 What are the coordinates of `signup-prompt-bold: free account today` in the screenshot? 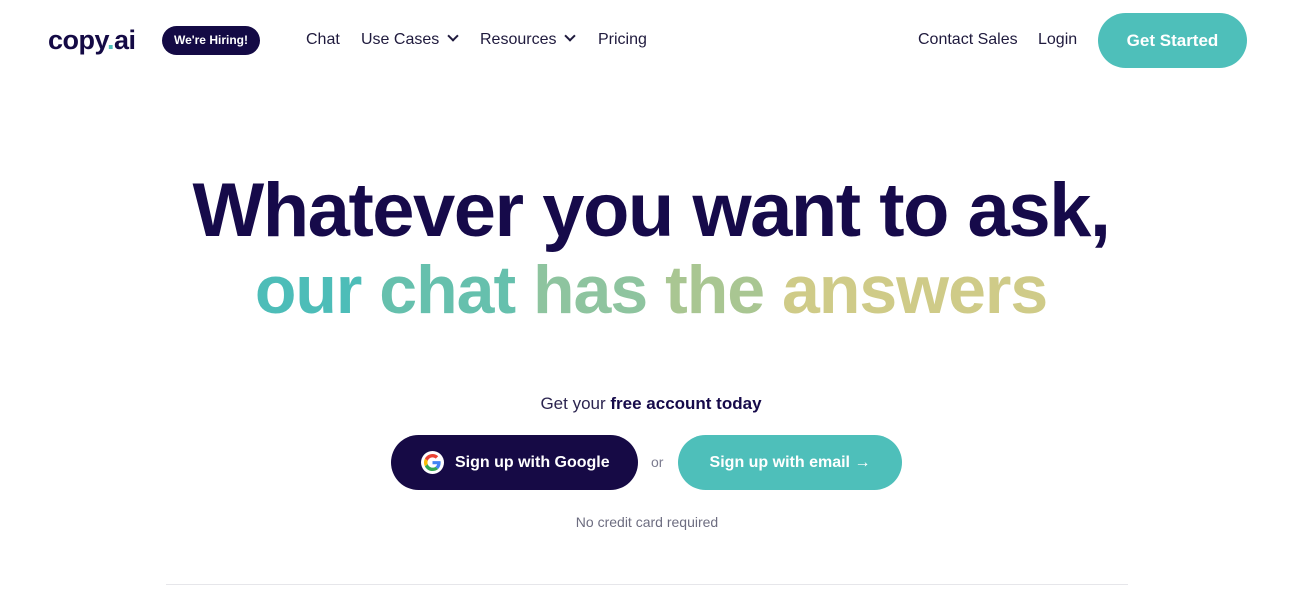 It's located at (686, 403).